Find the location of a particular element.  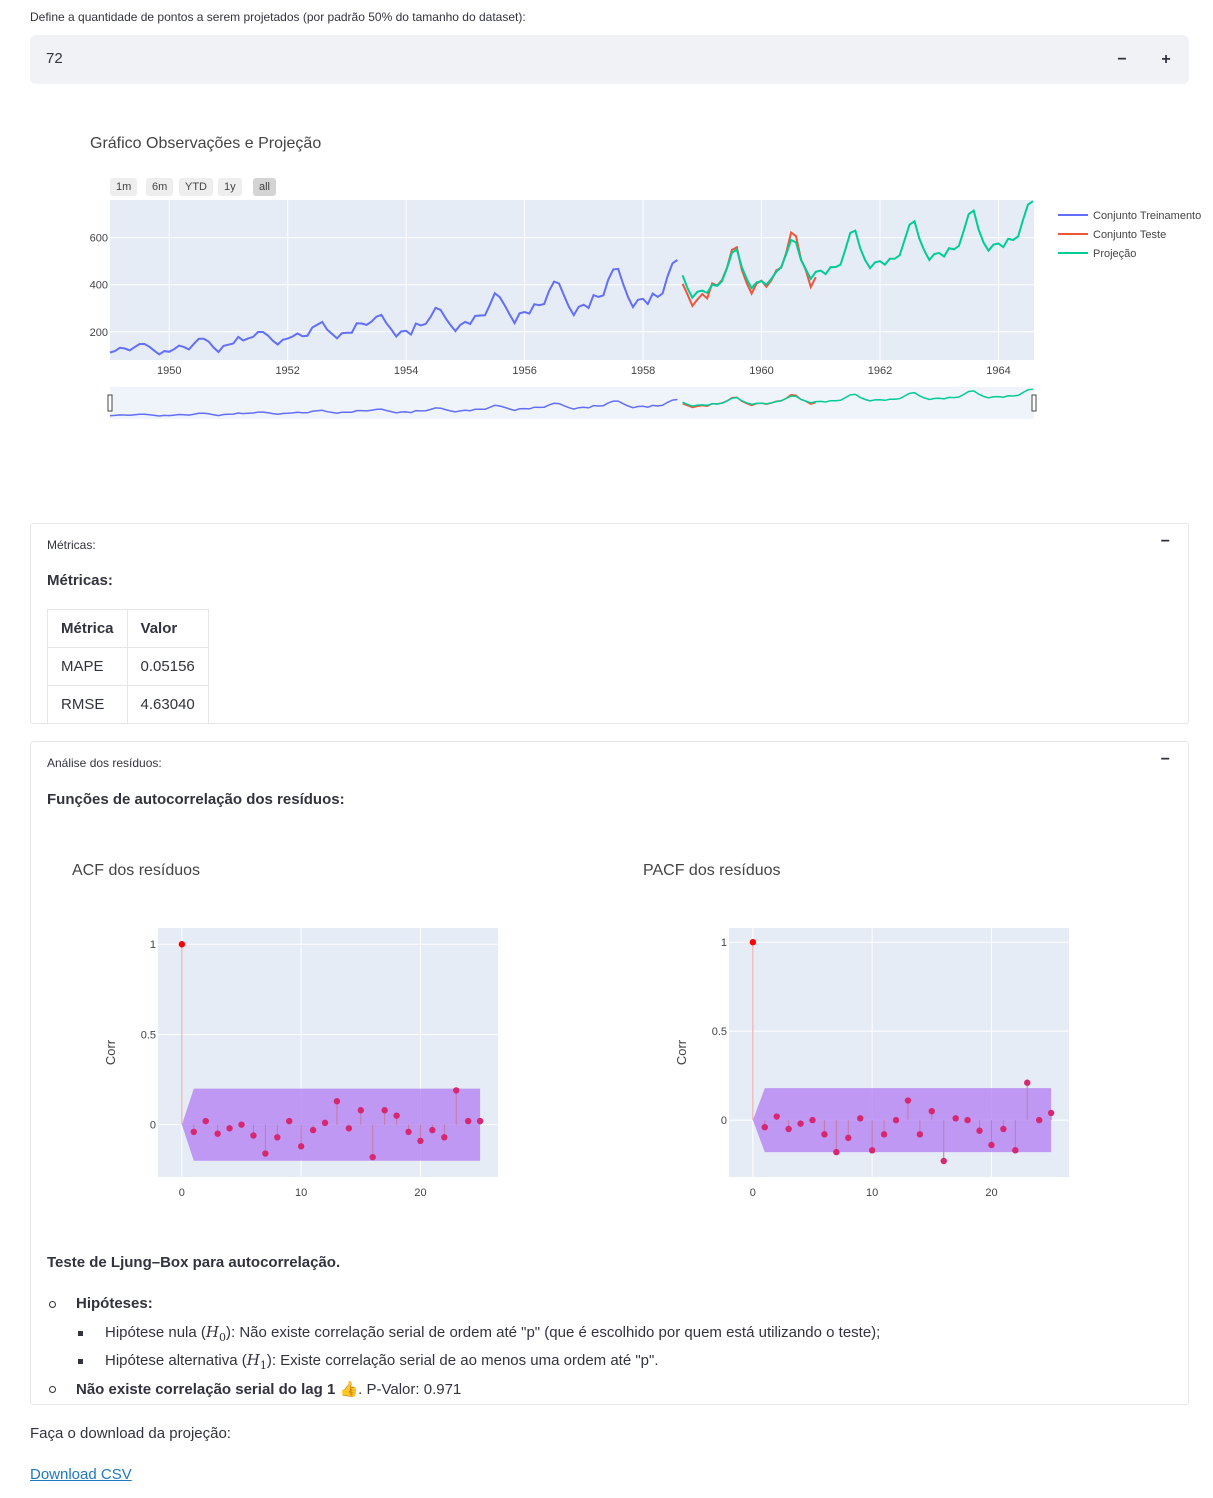

range-button-all: all is located at coordinates (265, 187).